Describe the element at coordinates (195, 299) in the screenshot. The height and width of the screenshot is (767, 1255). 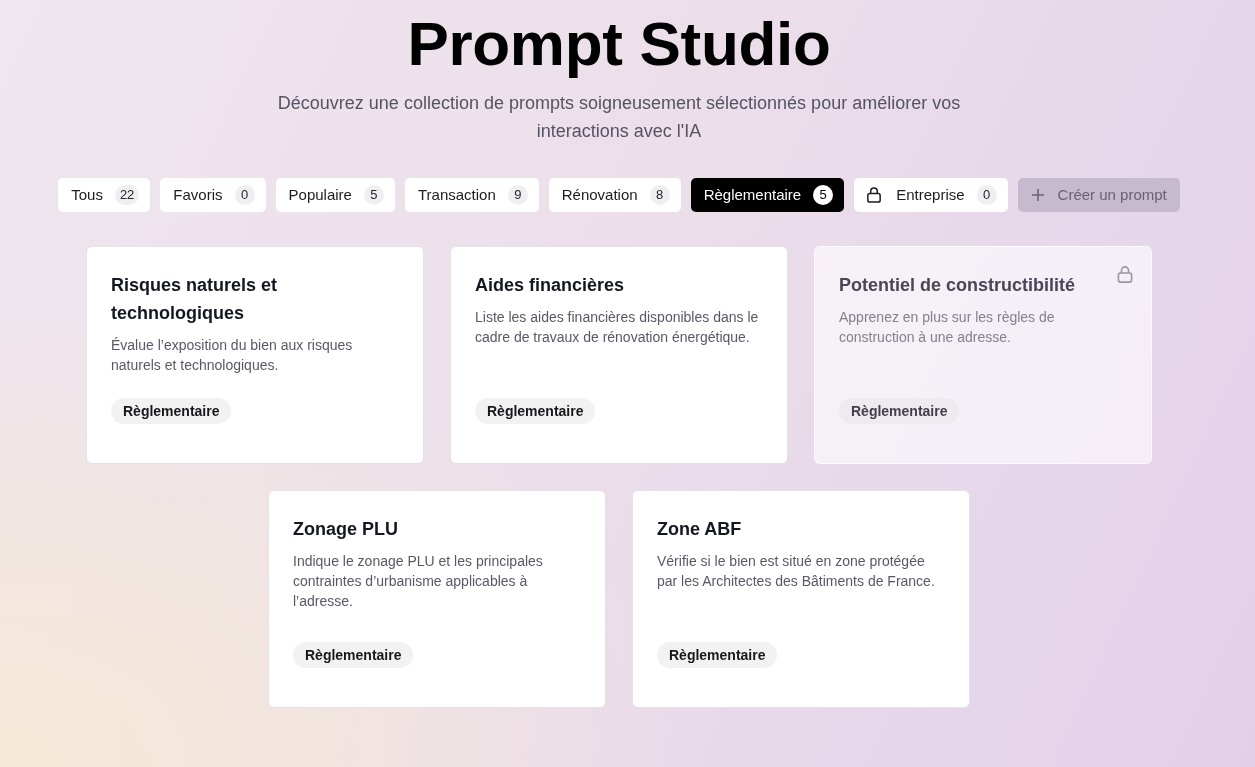
I see `card-title: Risques naturels et technologiques` at that location.